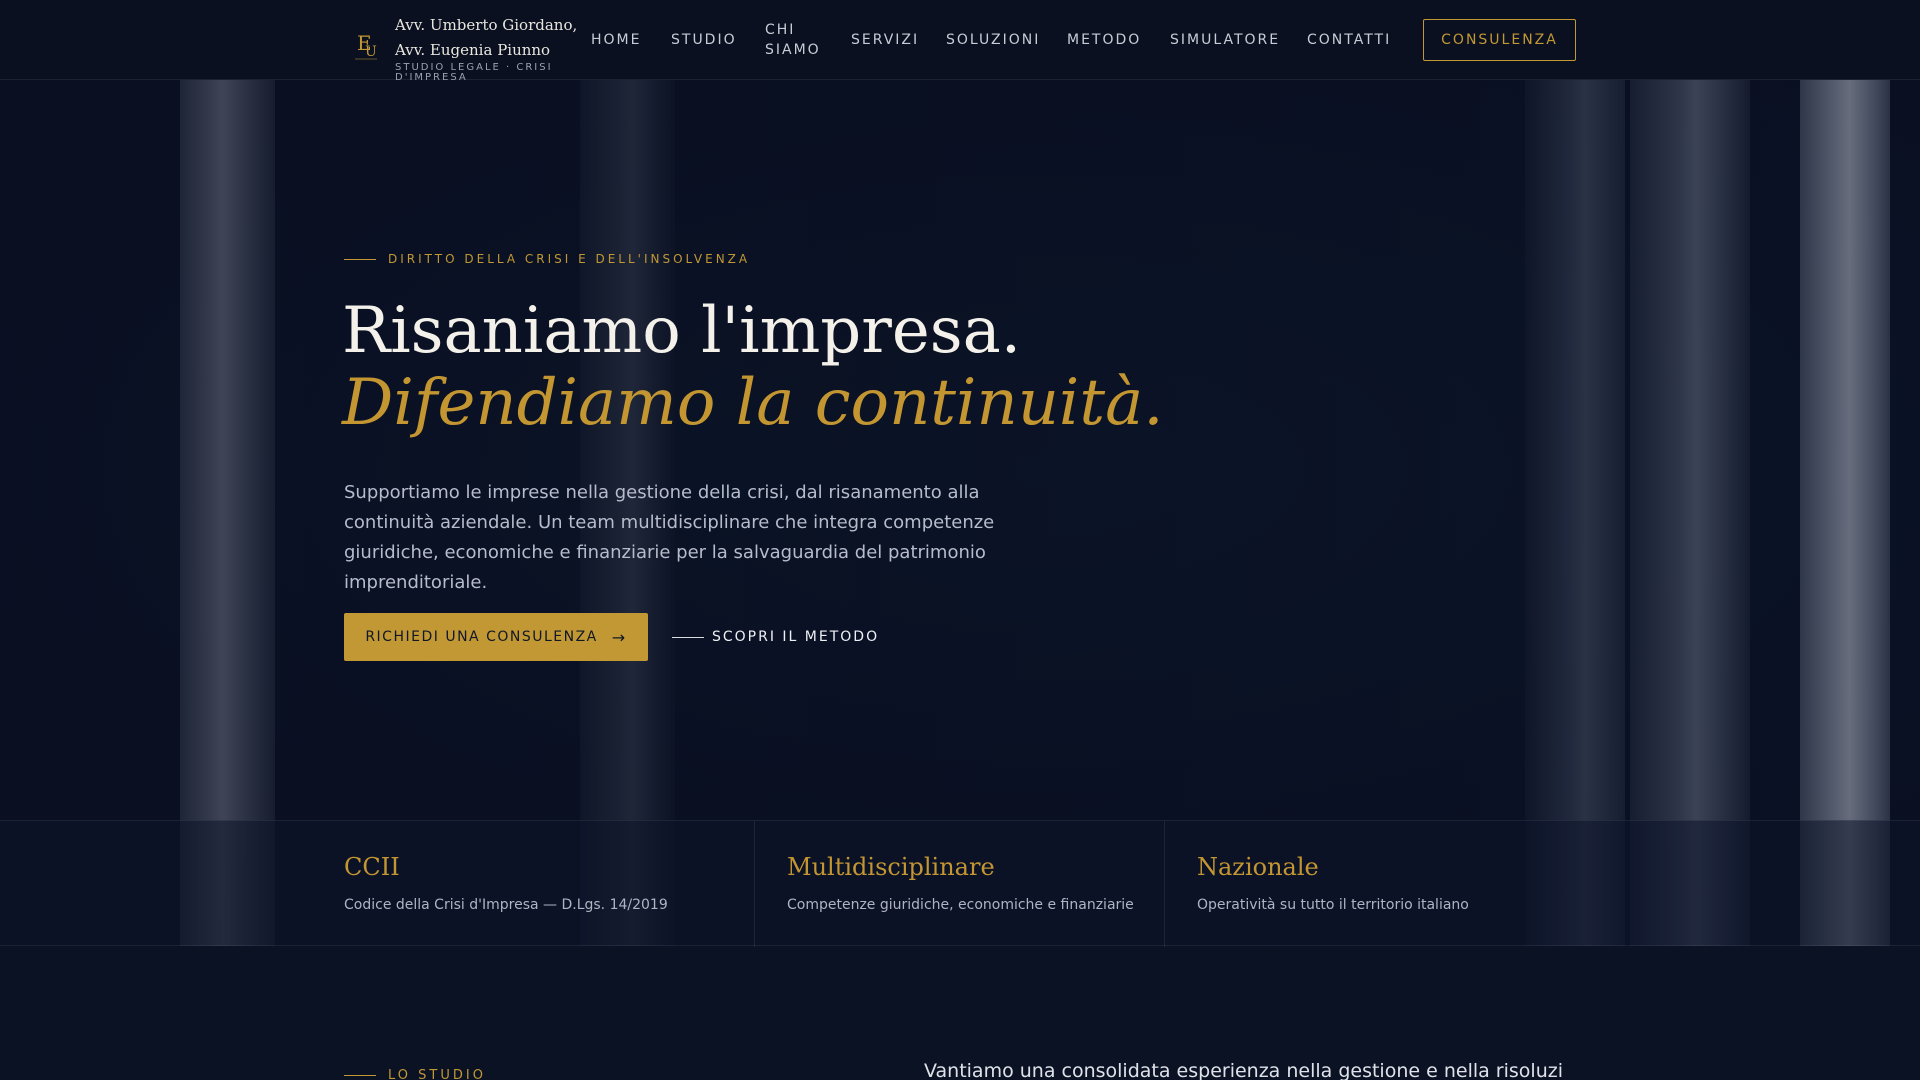 The height and width of the screenshot is (1080, 1920). I want to click on nav-chi-siamo: CHI SIAMO, so click(800, 40).